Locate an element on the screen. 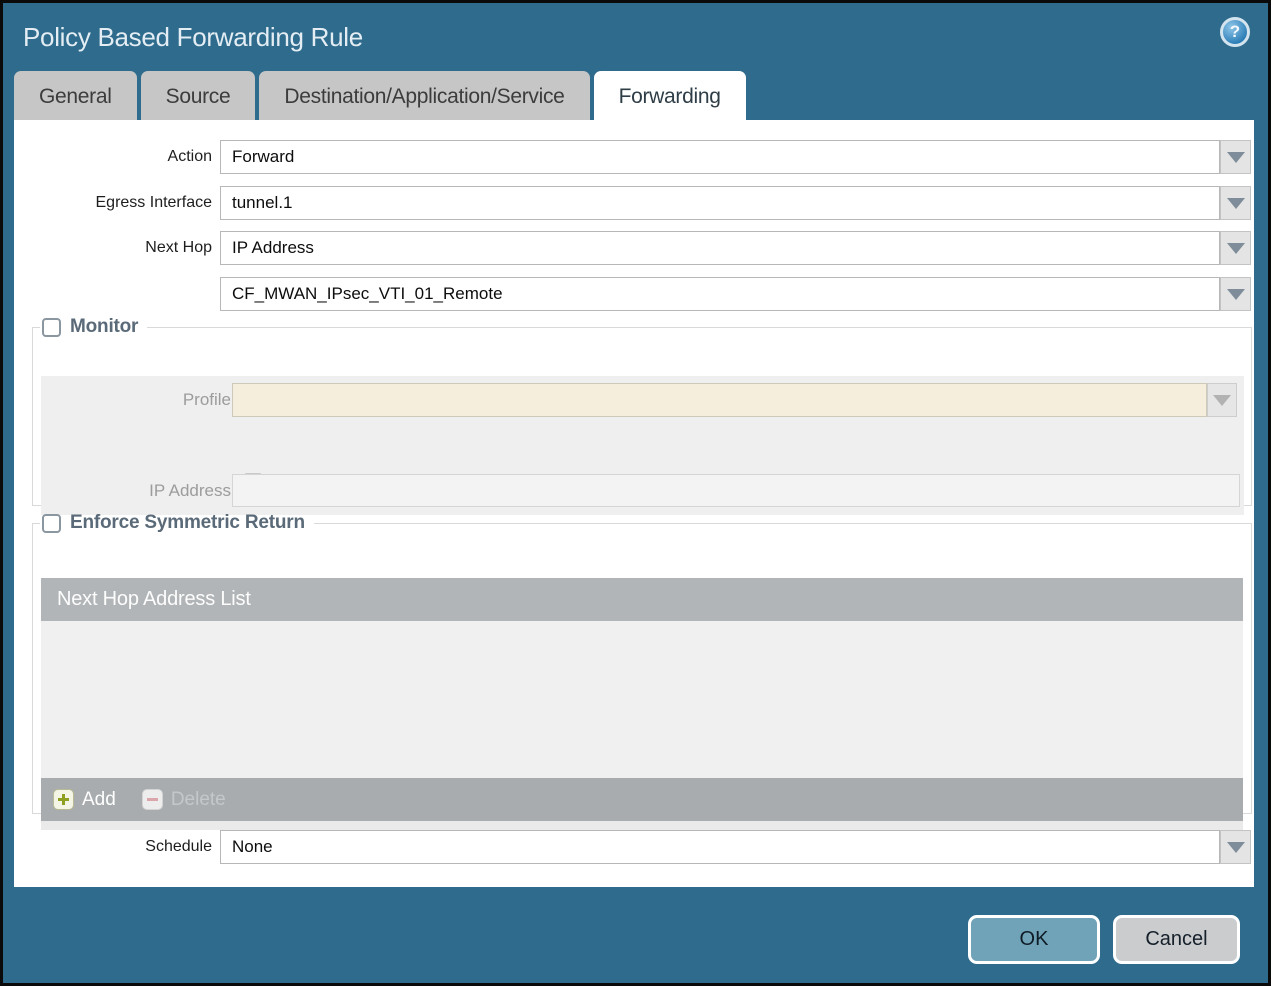 This screenshot has width=1271, height=986. ok-button: OK is located at coordinates (1034, 939).